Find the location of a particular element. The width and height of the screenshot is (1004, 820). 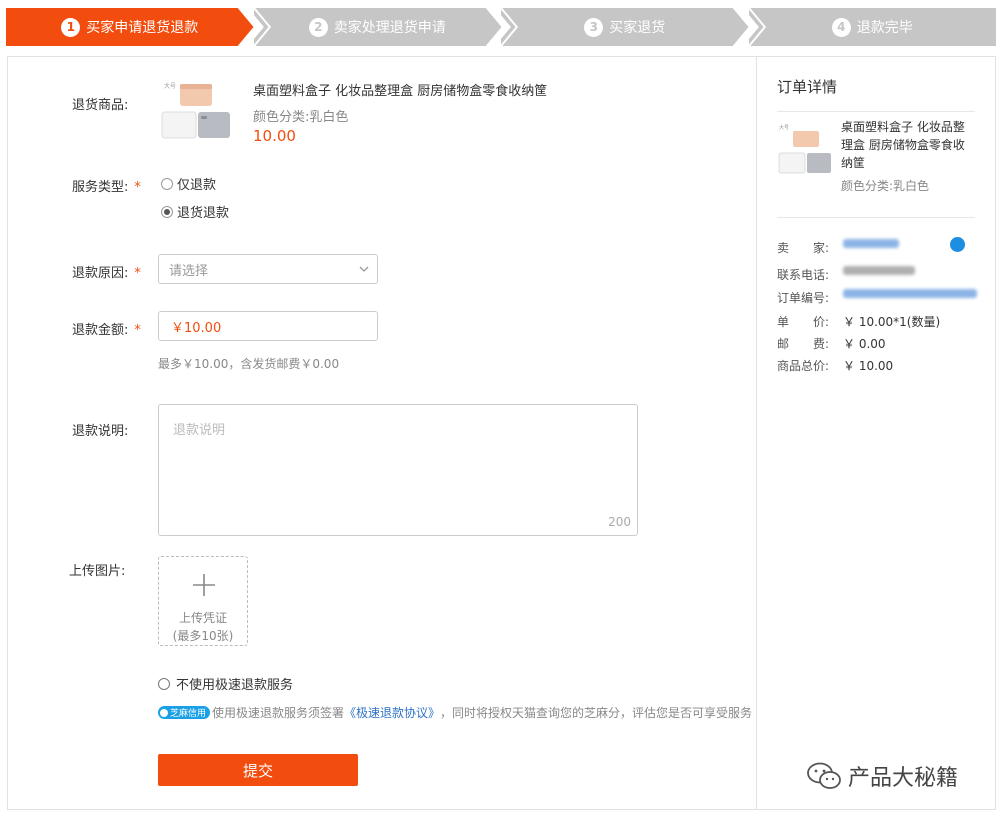

step-label: 退款完毕 is located at coordinates (884, 28).